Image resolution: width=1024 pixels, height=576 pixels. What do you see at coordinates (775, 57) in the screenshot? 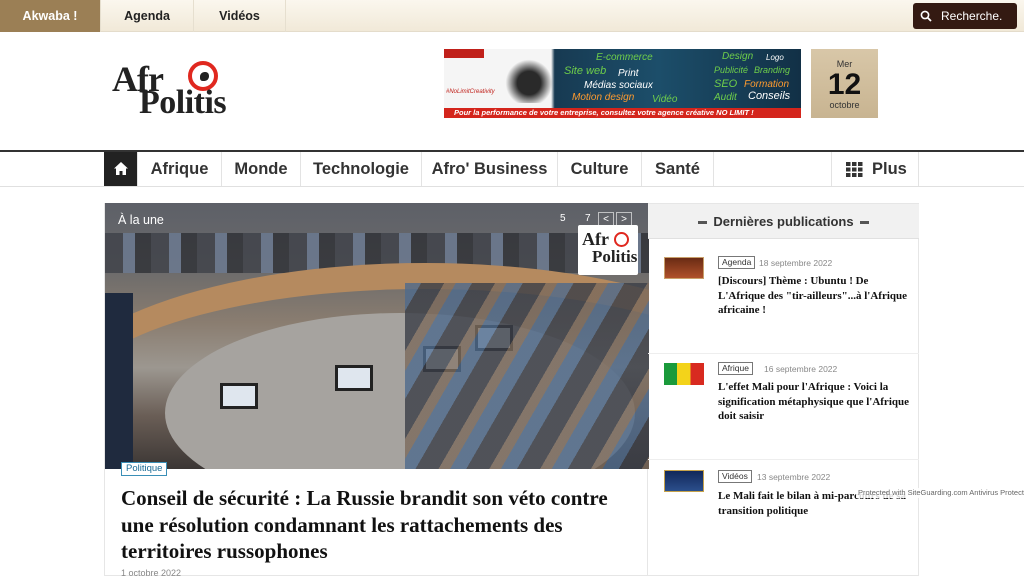
I see `ad-word: Logo` at bounding box center [775, 57].